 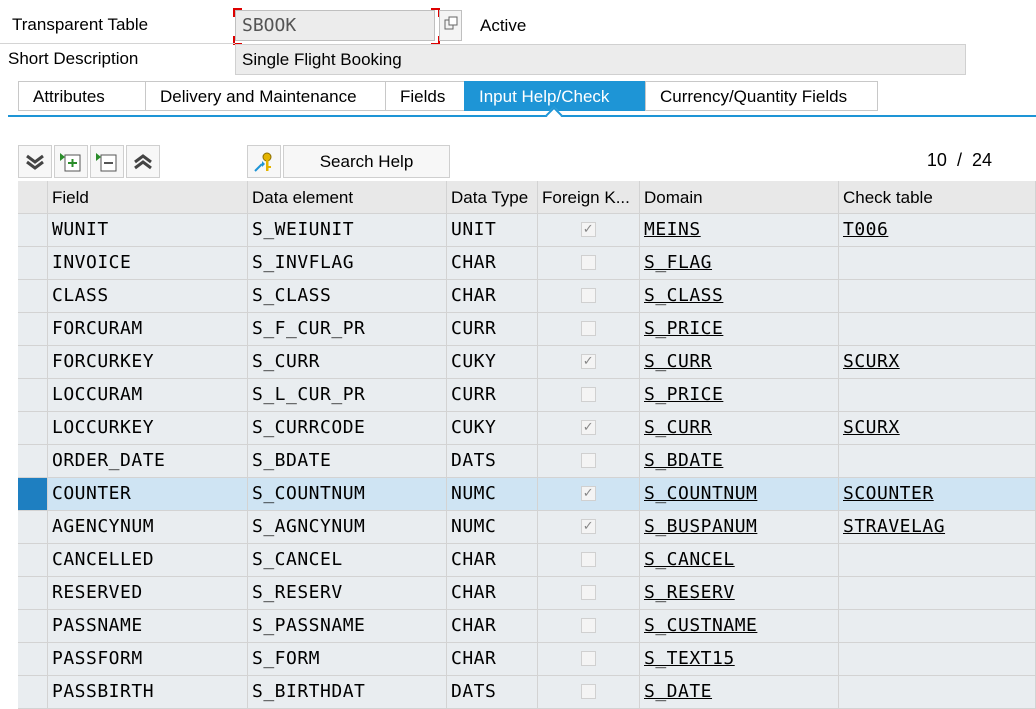 I want to click on cell-field: RESERVED, so click(x=148, y=593).